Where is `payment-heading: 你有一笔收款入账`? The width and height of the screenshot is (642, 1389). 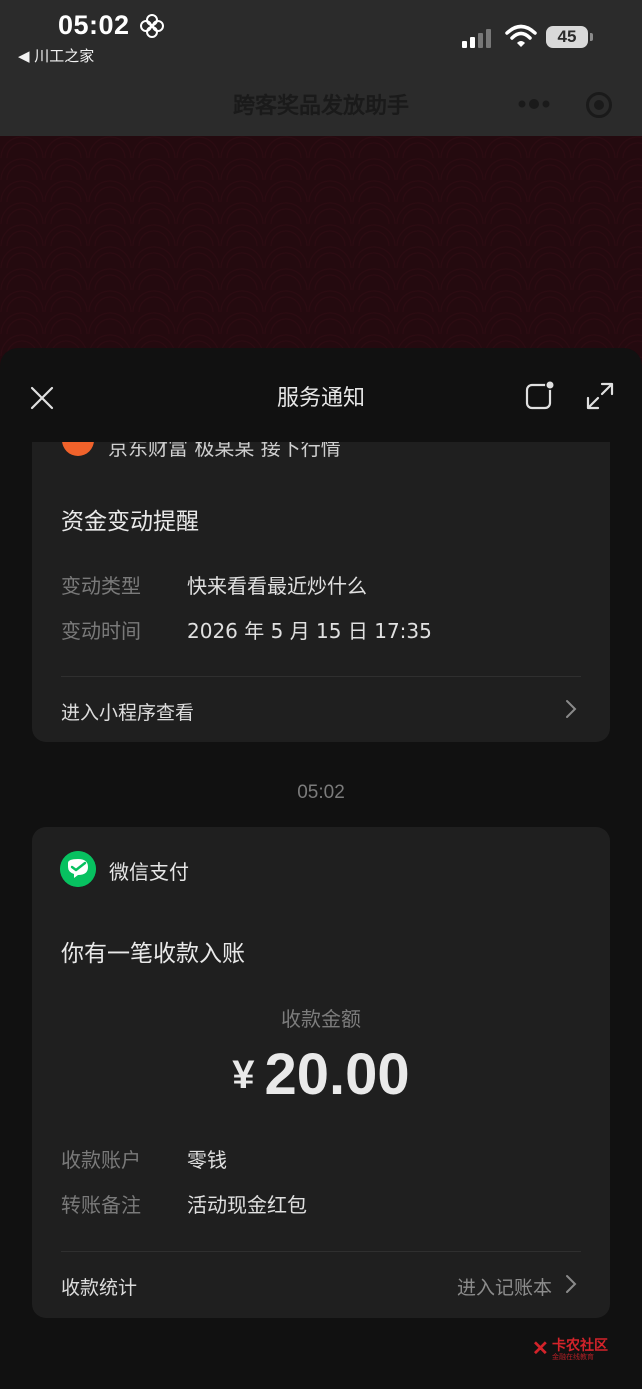 payment-heading: 你有一笔收款入账 is located at coordinates (153, 954).